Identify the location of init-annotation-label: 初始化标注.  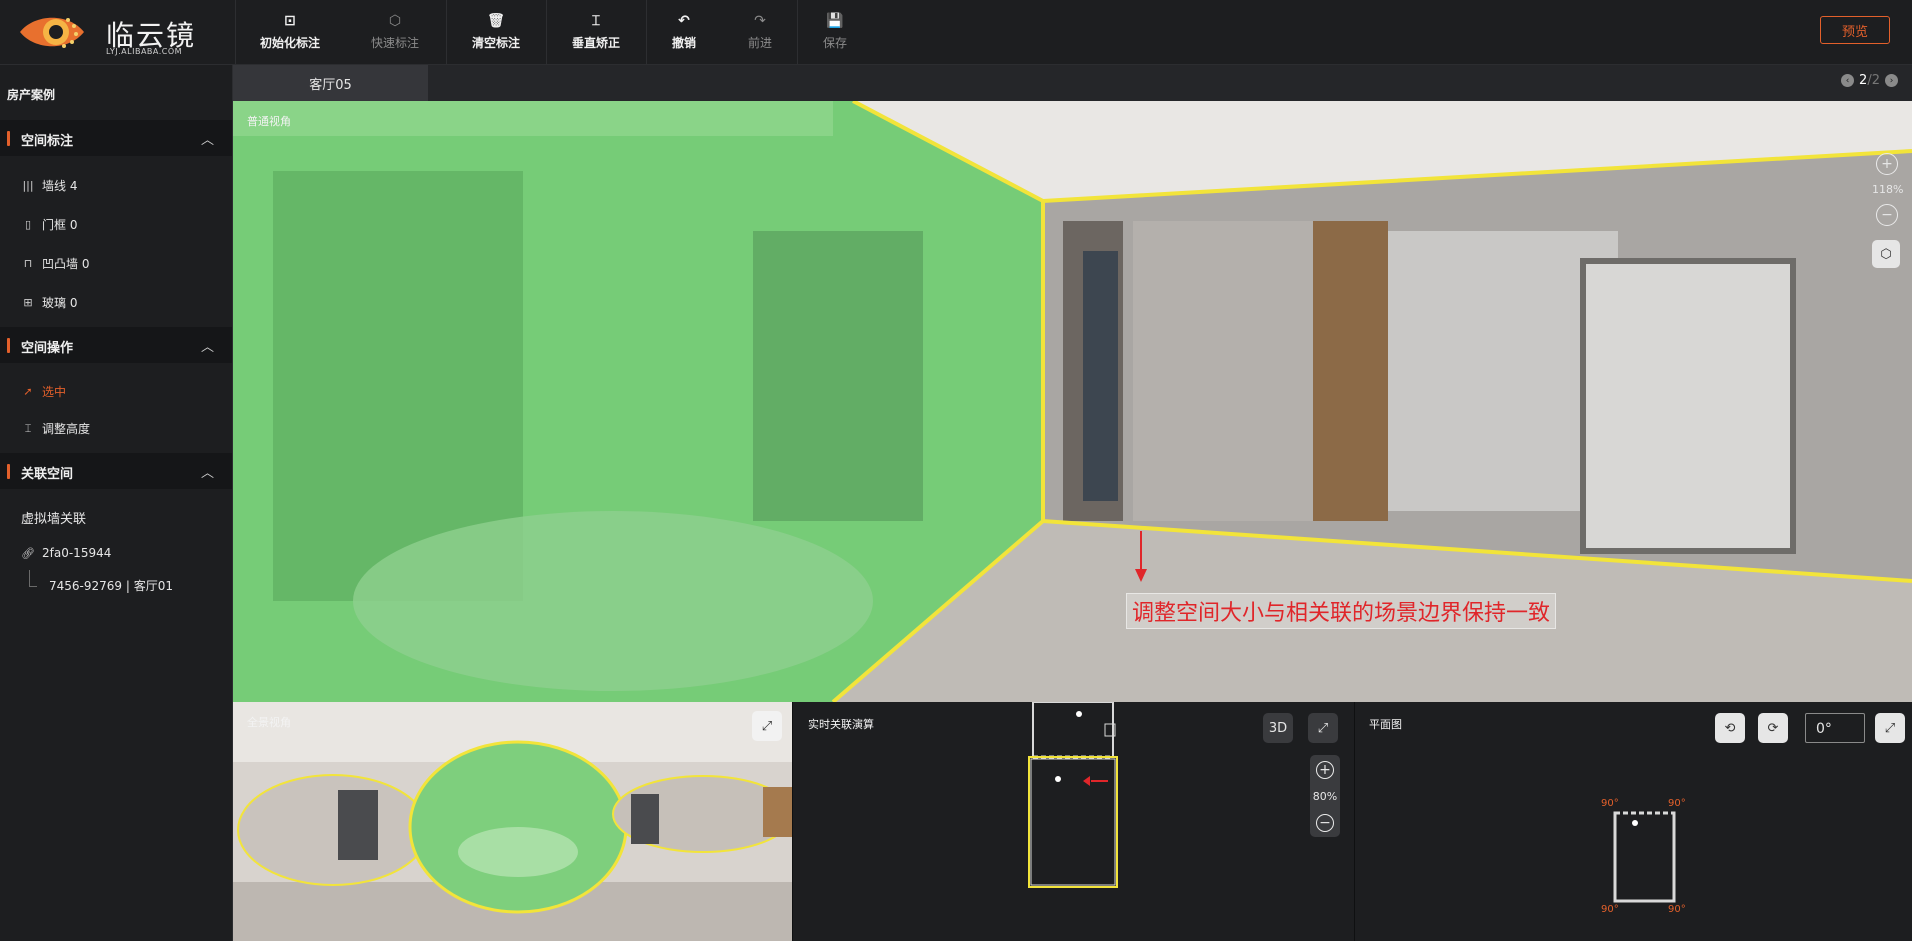
(289, 42).